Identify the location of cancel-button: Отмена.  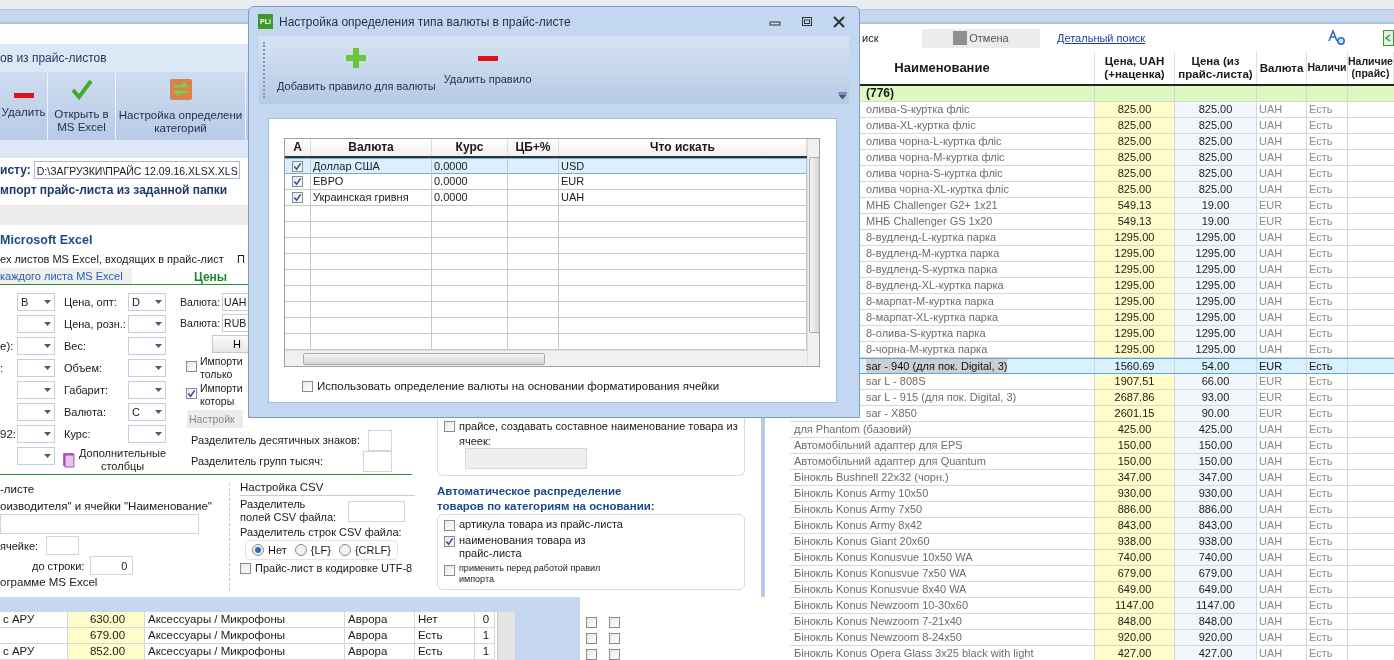
(981, 38).